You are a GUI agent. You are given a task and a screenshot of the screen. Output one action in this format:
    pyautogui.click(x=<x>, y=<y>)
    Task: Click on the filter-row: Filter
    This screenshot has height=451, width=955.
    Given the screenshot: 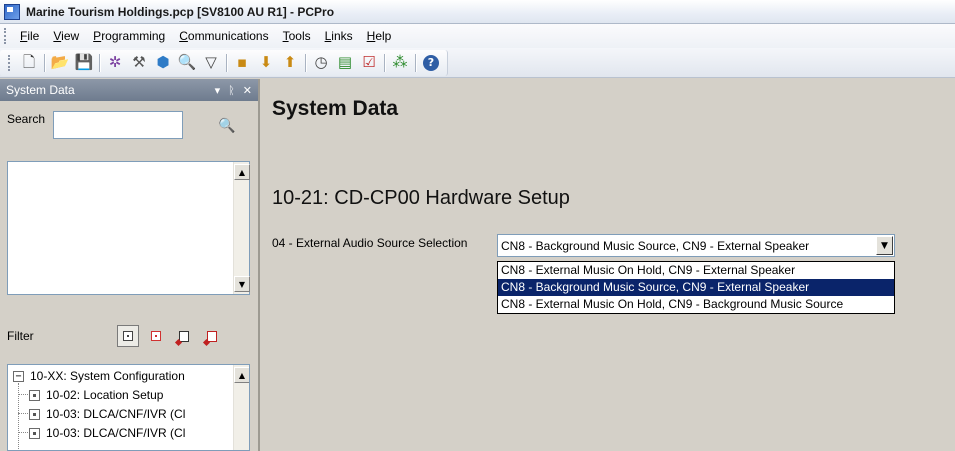 What is the action you would take?
    pyautogui.click(x=118, y=336)
    